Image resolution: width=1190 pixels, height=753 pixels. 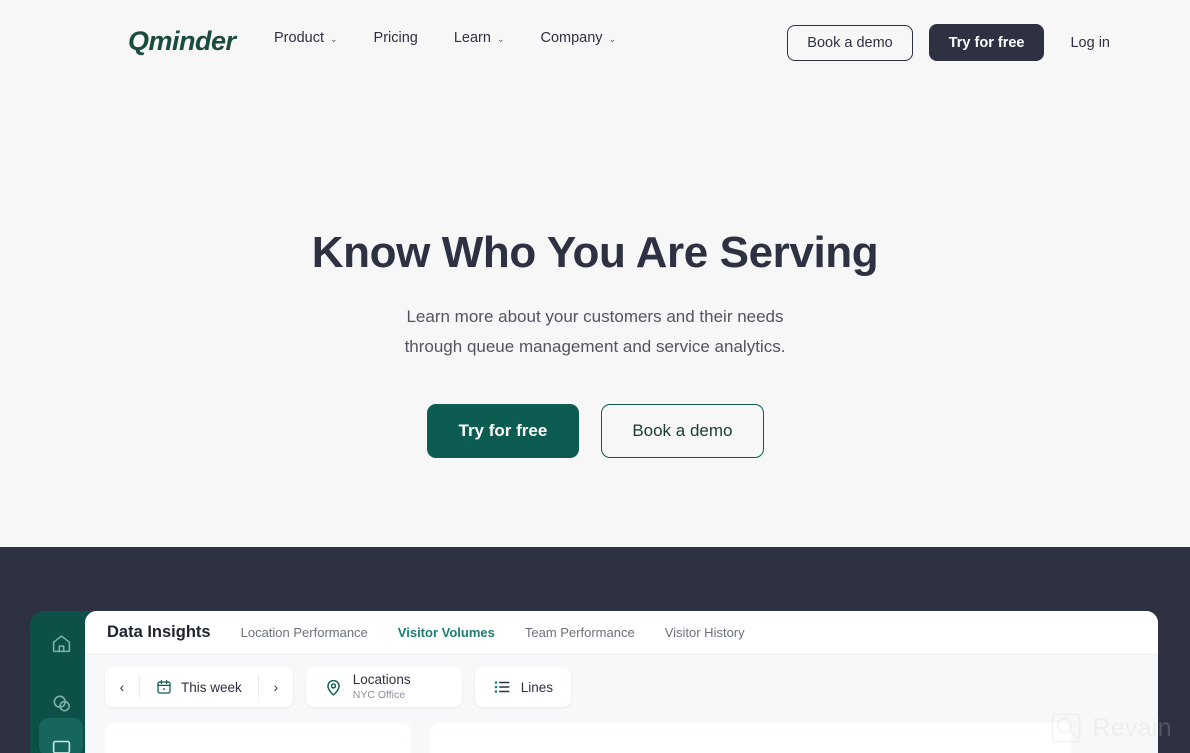 I want to click on app-sidebar, so click(x=61, y=682).